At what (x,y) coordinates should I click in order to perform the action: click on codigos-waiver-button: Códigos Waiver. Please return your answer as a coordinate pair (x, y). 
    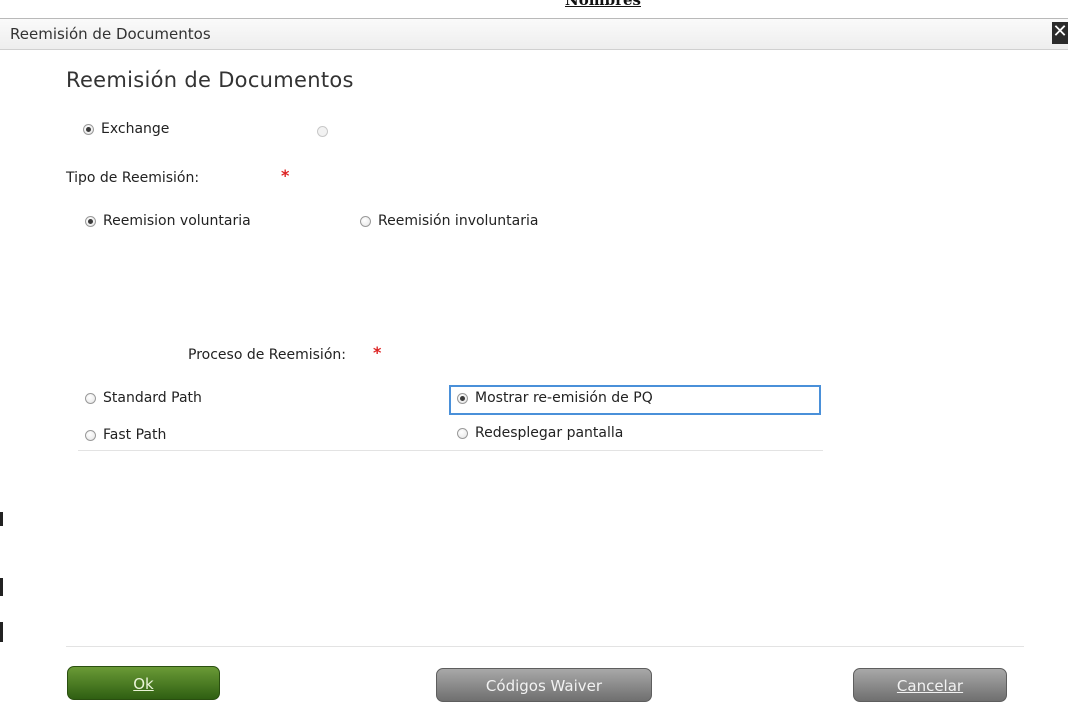
    Looking at the image, I should click on (544, 685).